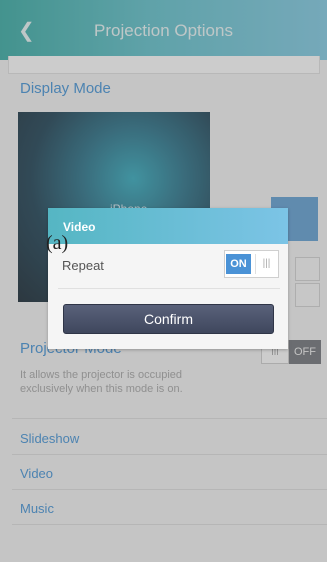 Image resolution: width=327 pixels, height=562 pixels. Describe the element at coordinates (266, 264) in the screenshot. I see `toggle-grip-icon: |||` at that location.